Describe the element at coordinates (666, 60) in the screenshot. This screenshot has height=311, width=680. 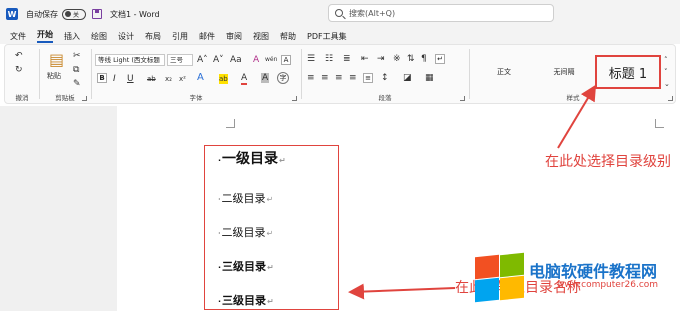
I see `styles-scroll-up-icon: ˄` at that location.